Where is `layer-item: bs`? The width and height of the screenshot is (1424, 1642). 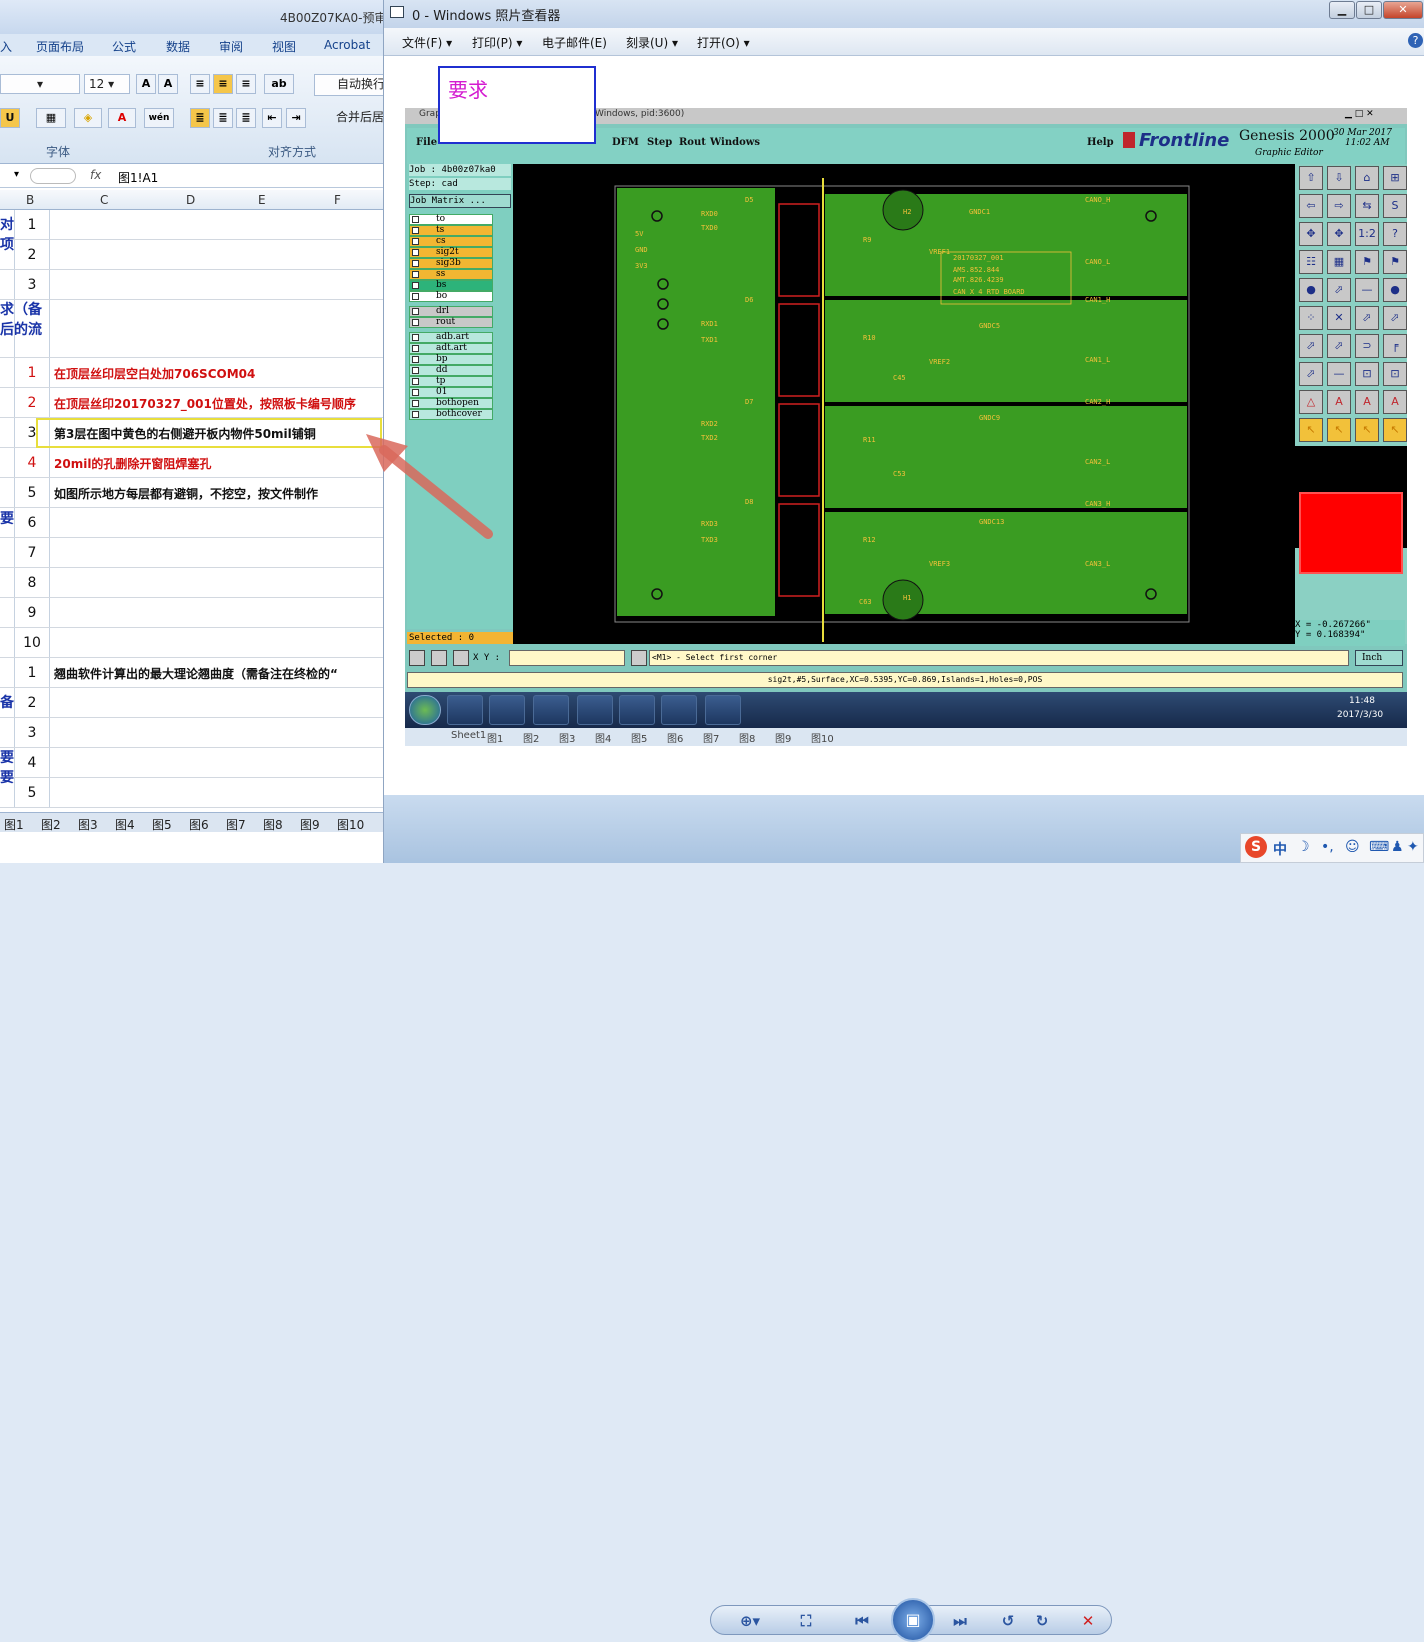
layer-item: bs is located at coordinates (451, 285).